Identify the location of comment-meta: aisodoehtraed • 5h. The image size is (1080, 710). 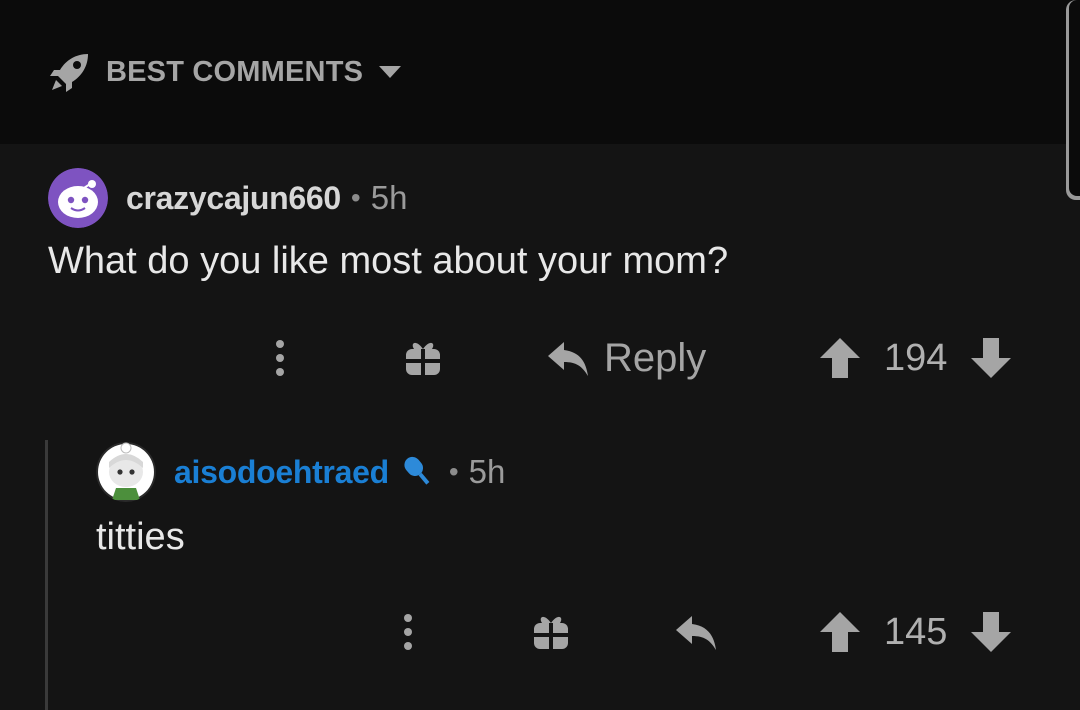
(300, 472).